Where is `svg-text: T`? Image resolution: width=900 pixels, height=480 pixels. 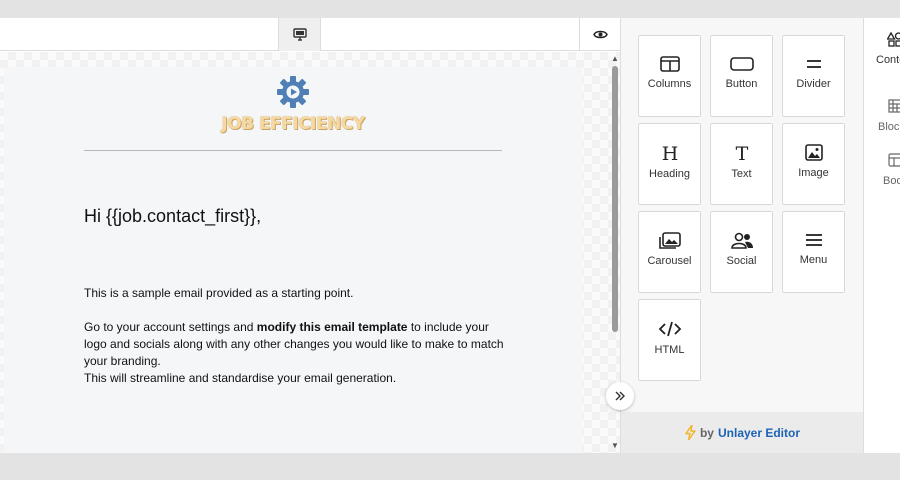
svg-text: T is located at coordinates (741, 153).